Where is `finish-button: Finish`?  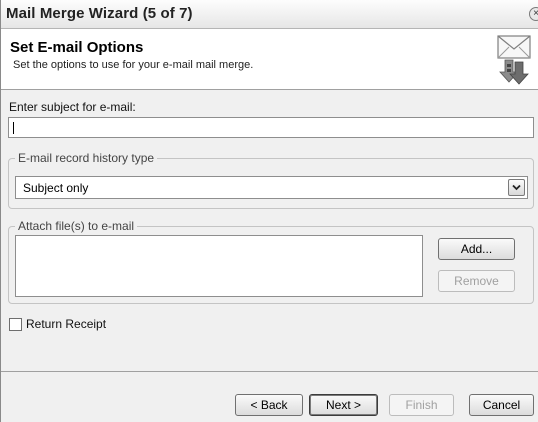 finish-button: Finish is located at coordinates (421, 405).